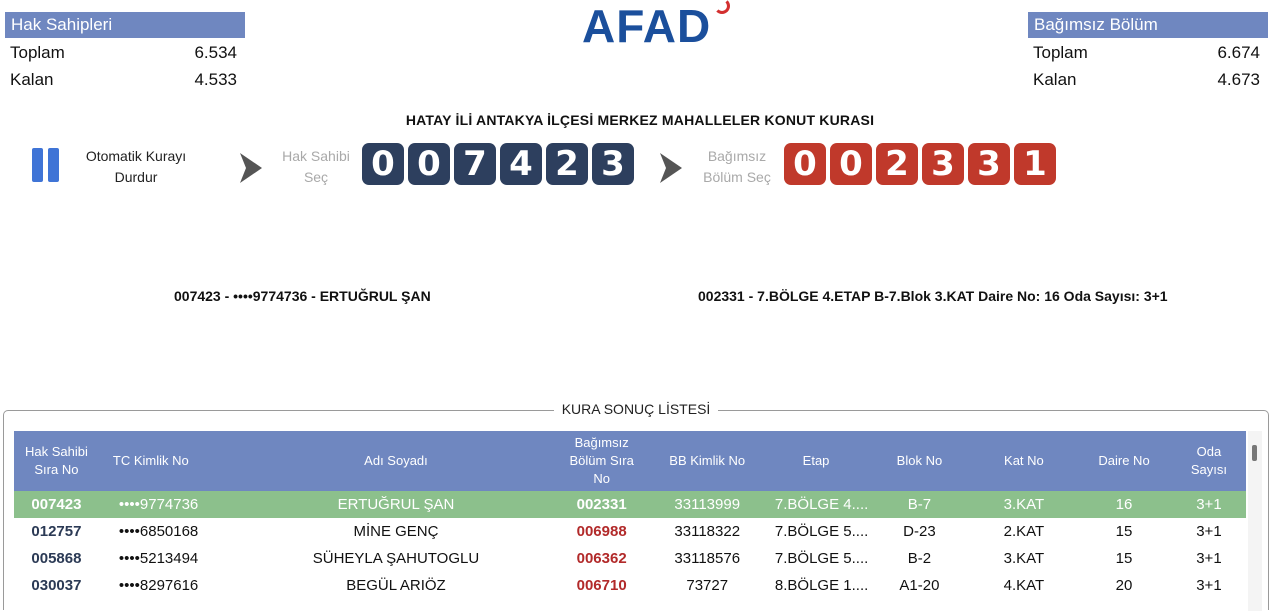  Describe the element at coordinates (56, 558) in the screenshot. I see `cell-sira: 005868` at that location.